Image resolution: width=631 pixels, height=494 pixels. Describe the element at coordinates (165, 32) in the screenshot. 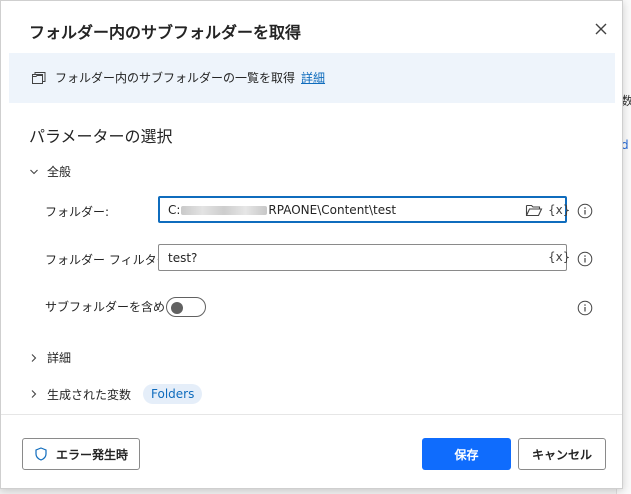

I see `dialog-title: フォルダー内のサブフォルダーを取得` at that location.